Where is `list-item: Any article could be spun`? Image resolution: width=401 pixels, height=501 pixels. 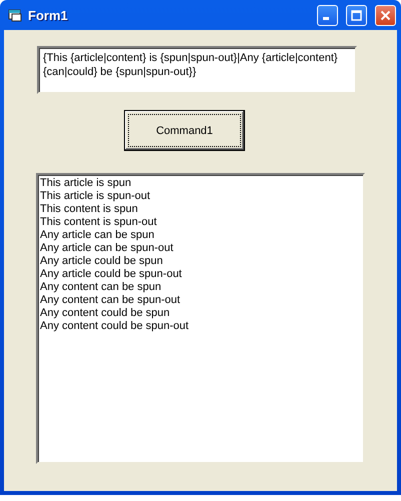
list-item: Any article could be spun is located at coordinates (200, 261).